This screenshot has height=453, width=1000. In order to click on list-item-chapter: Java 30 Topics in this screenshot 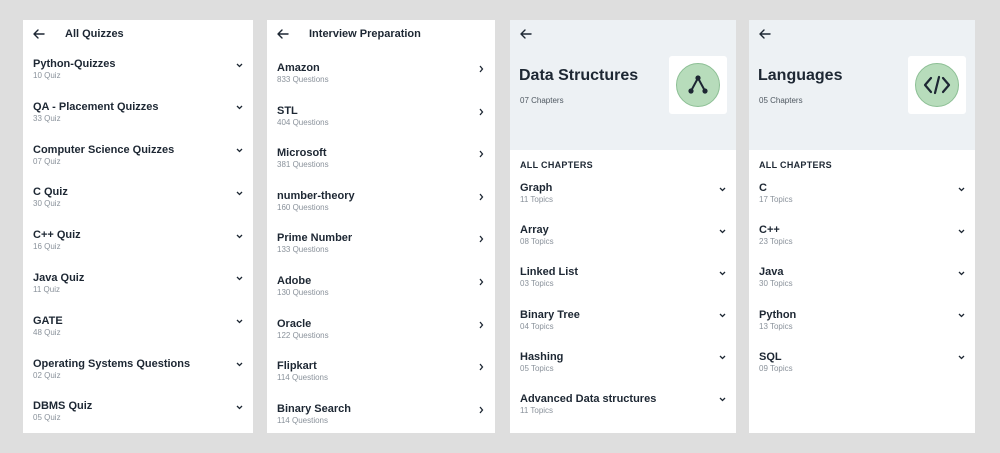, I will do `click(862, 287)`.